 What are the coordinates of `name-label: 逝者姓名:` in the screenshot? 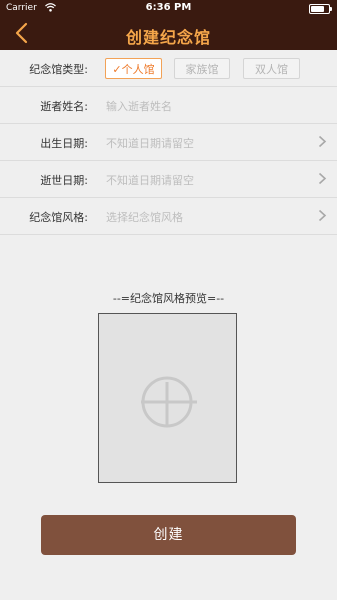 It's located at (64, 106).